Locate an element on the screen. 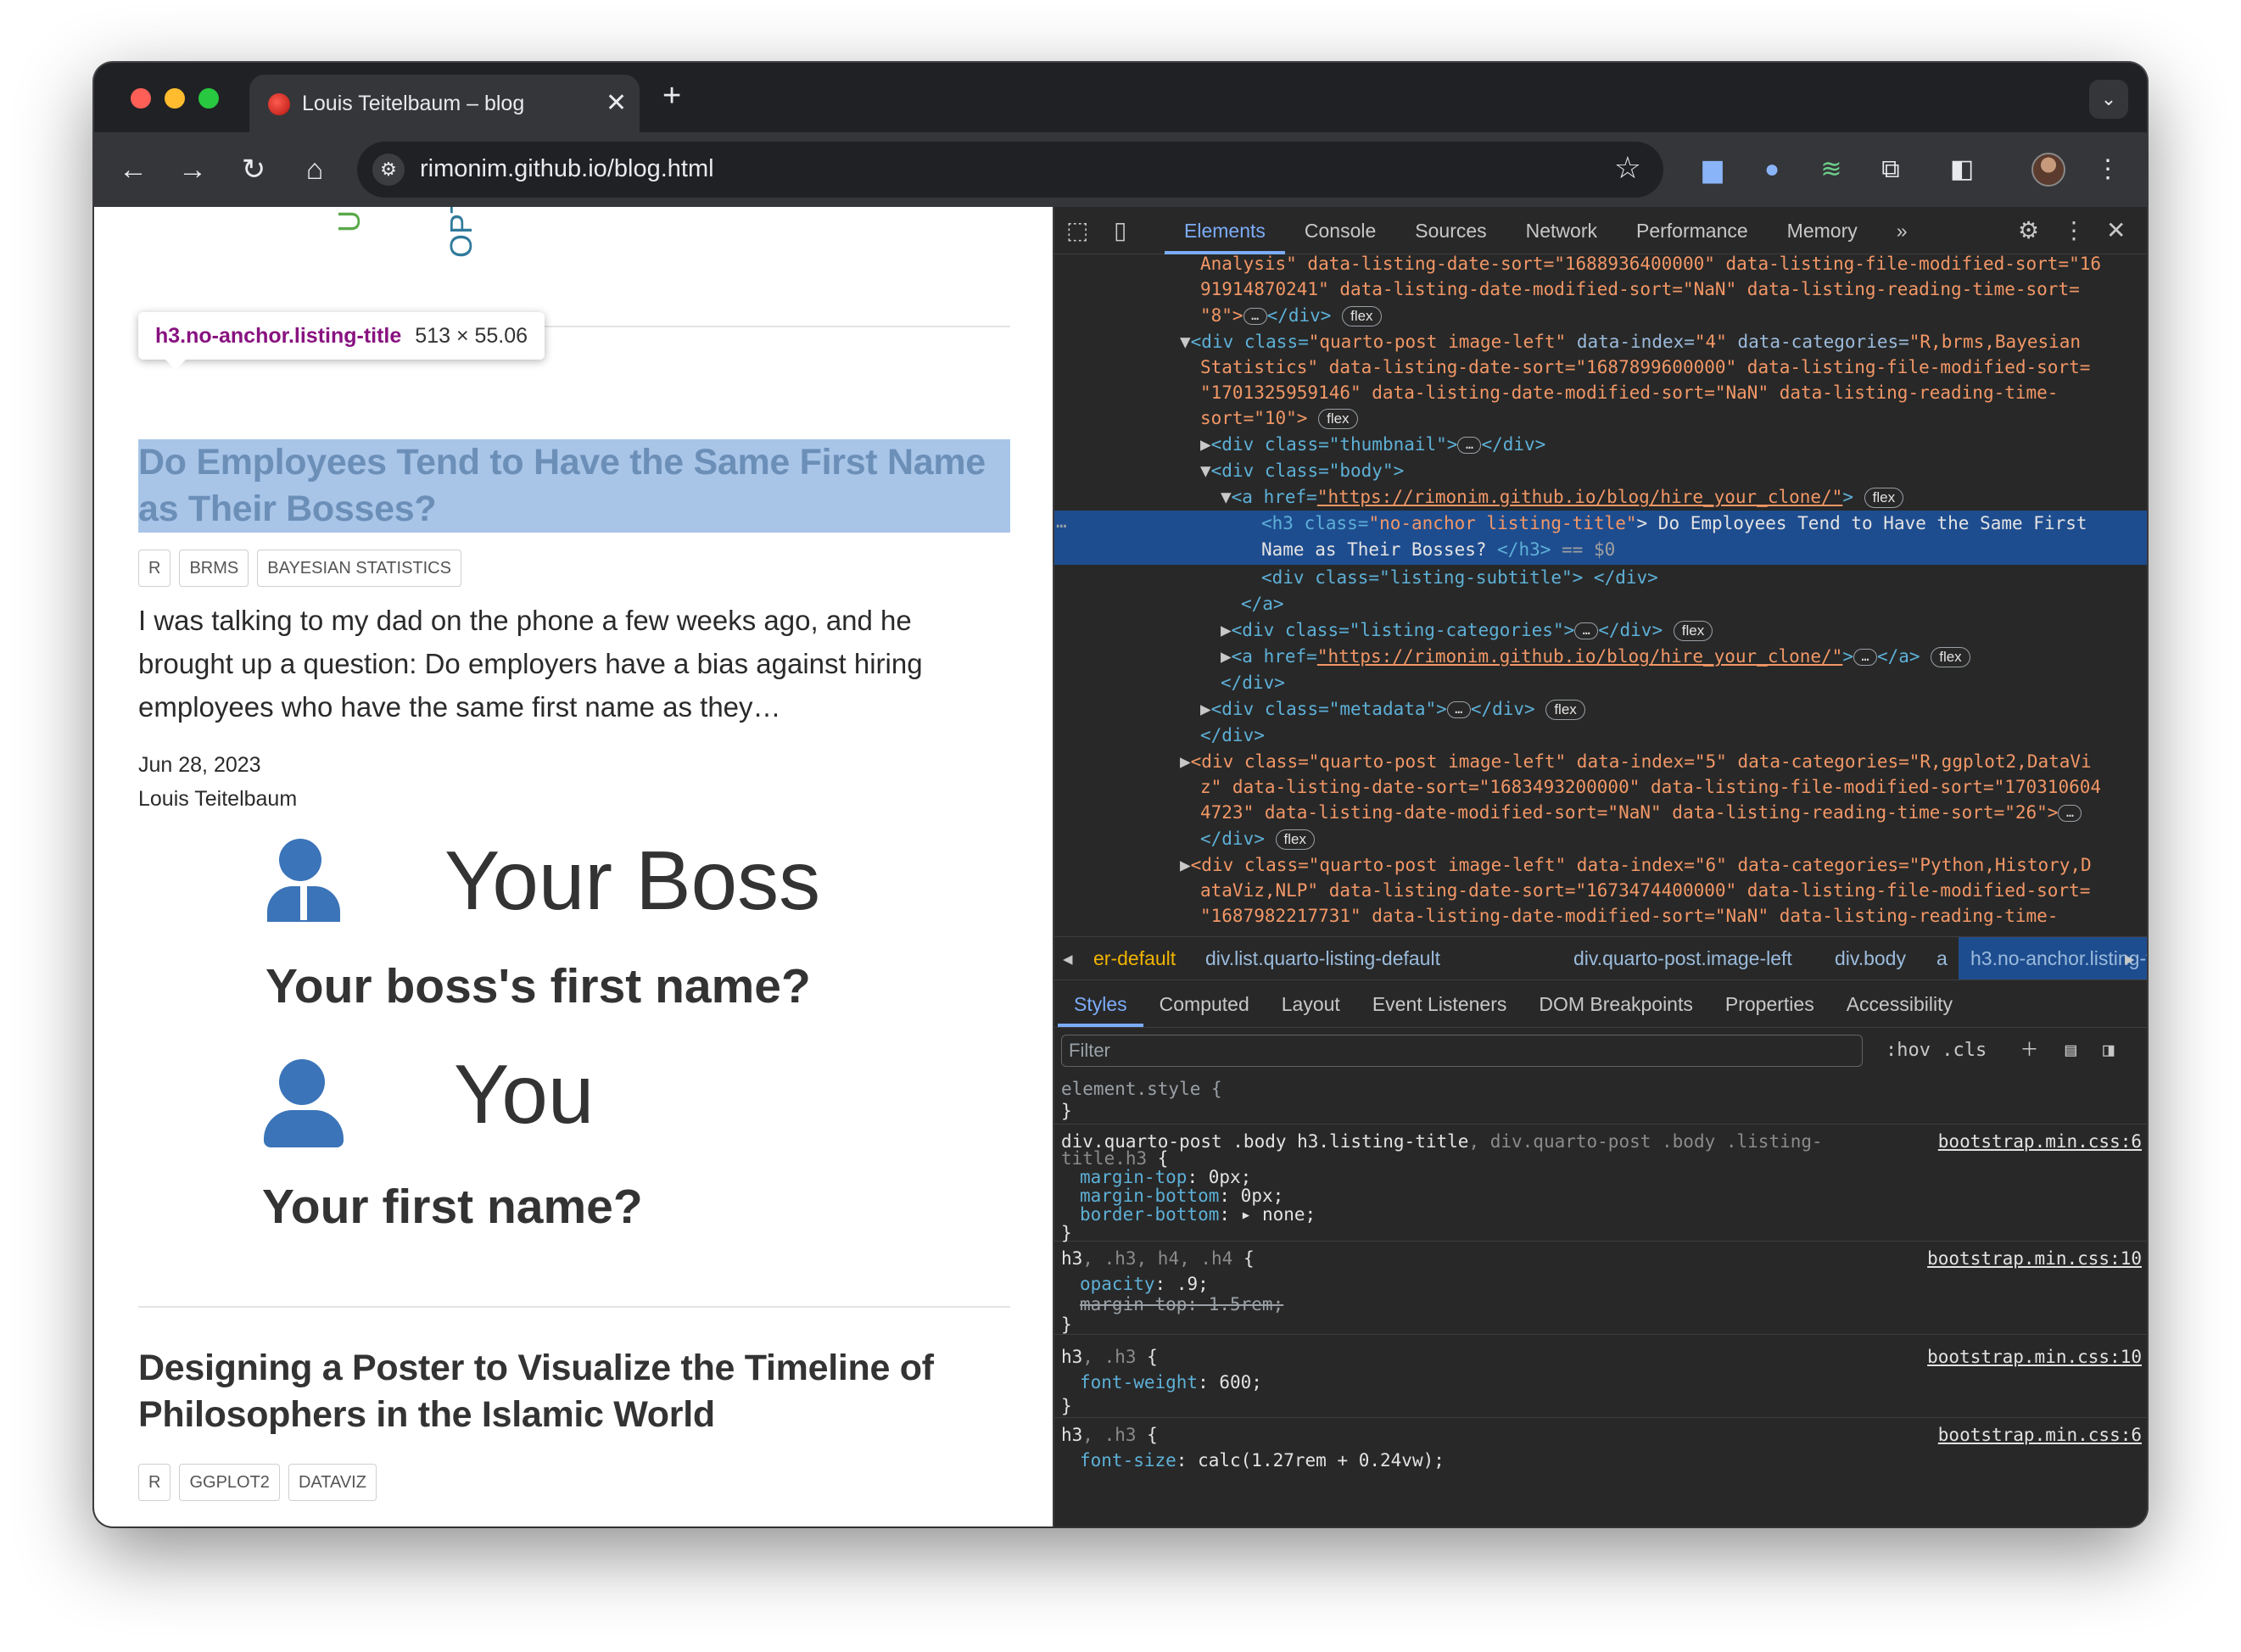  dom-line: ▶<div class="thumbnail">… </div> is located at coordinates (1600, 445).